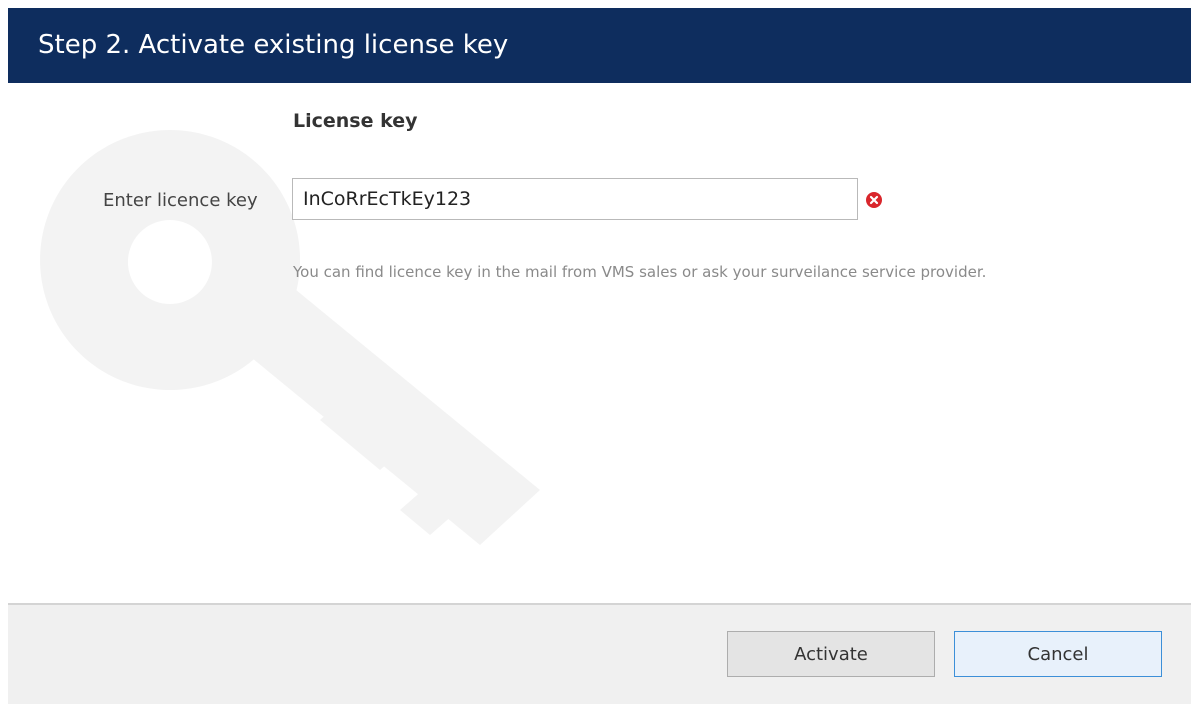  Describe the element at coordinates (599, 653) in the screenshot. I see `dialog-footer: Activate Cancel` at that location.